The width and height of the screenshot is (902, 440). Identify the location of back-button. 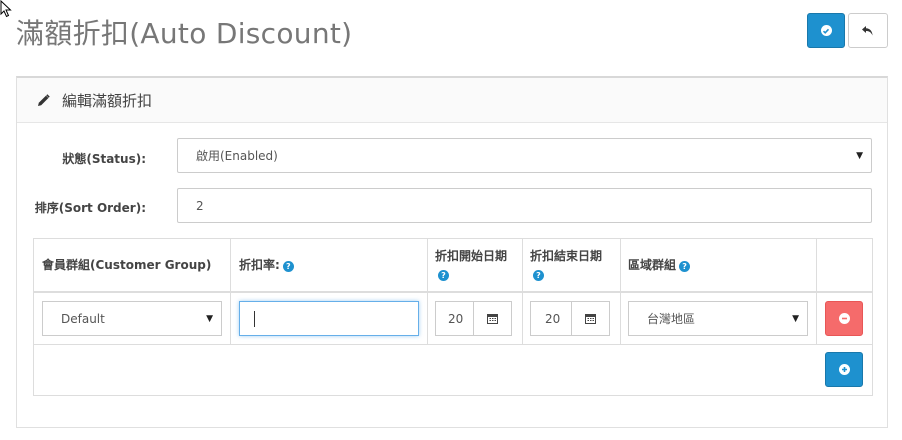
(868, 30).